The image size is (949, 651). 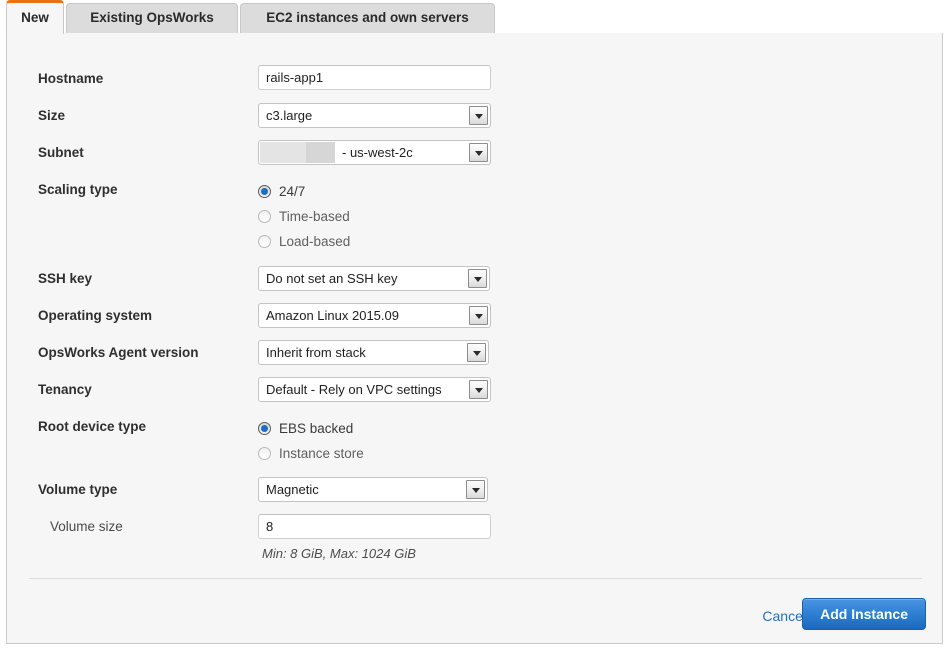 What do you see at coordinates (784, 616) in the screenshot?
I see `cancel-button: Cancel` at bounding box center [784, 616].